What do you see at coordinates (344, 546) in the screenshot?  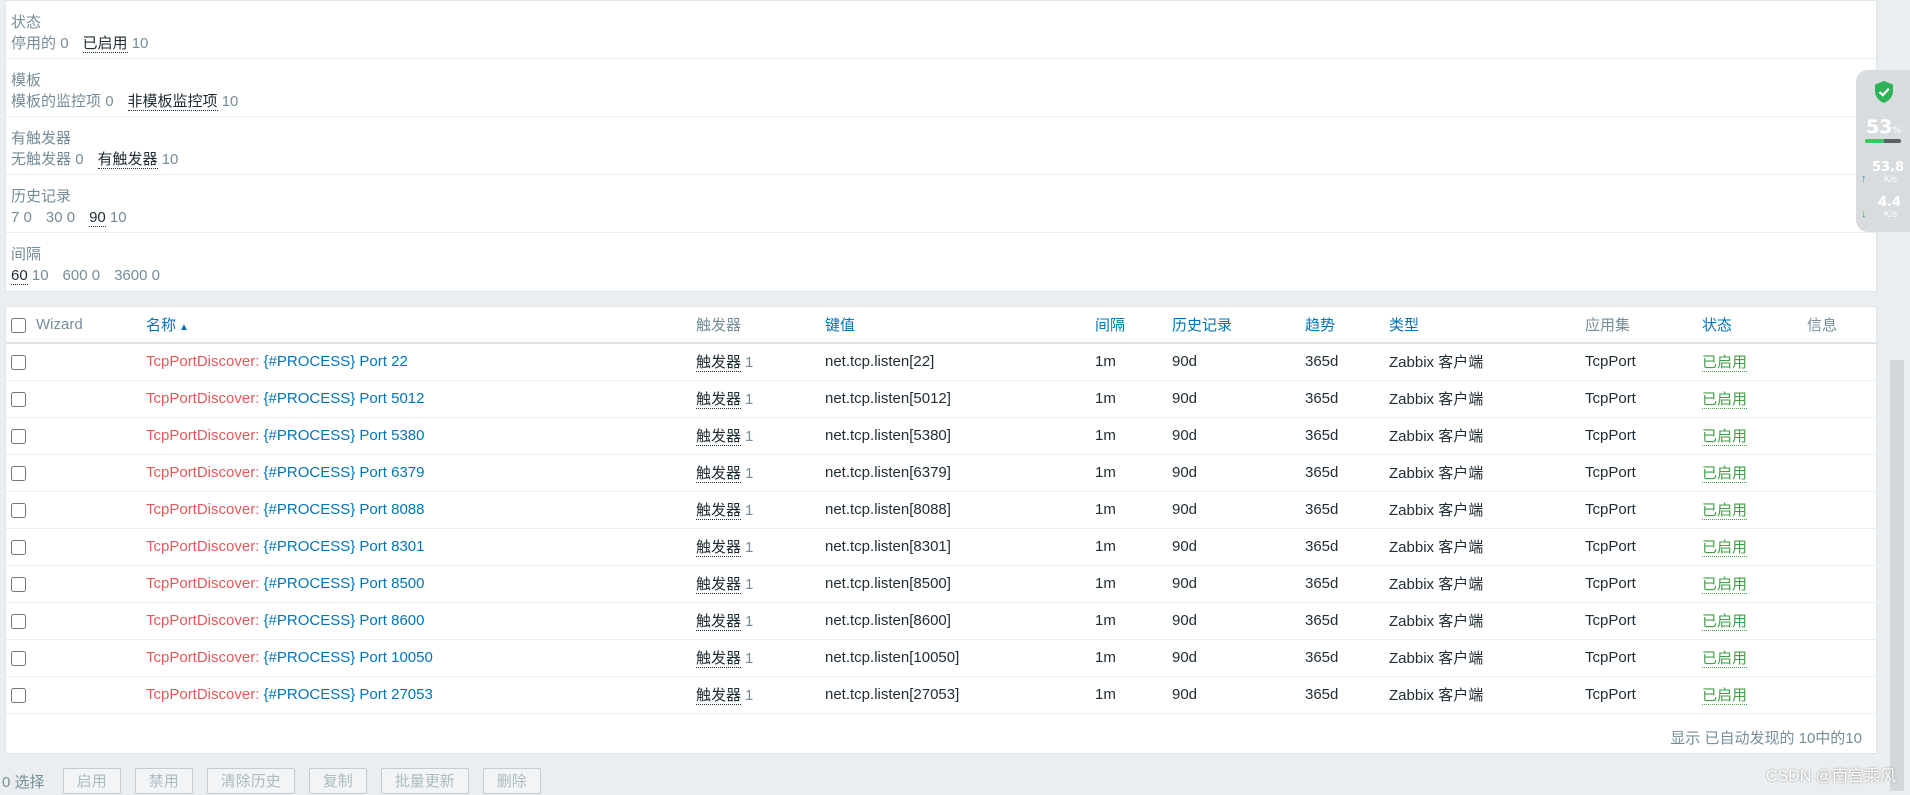 I see `item-name-link: {#PROCESS} Port 8301` at bounding box center [344, 546].